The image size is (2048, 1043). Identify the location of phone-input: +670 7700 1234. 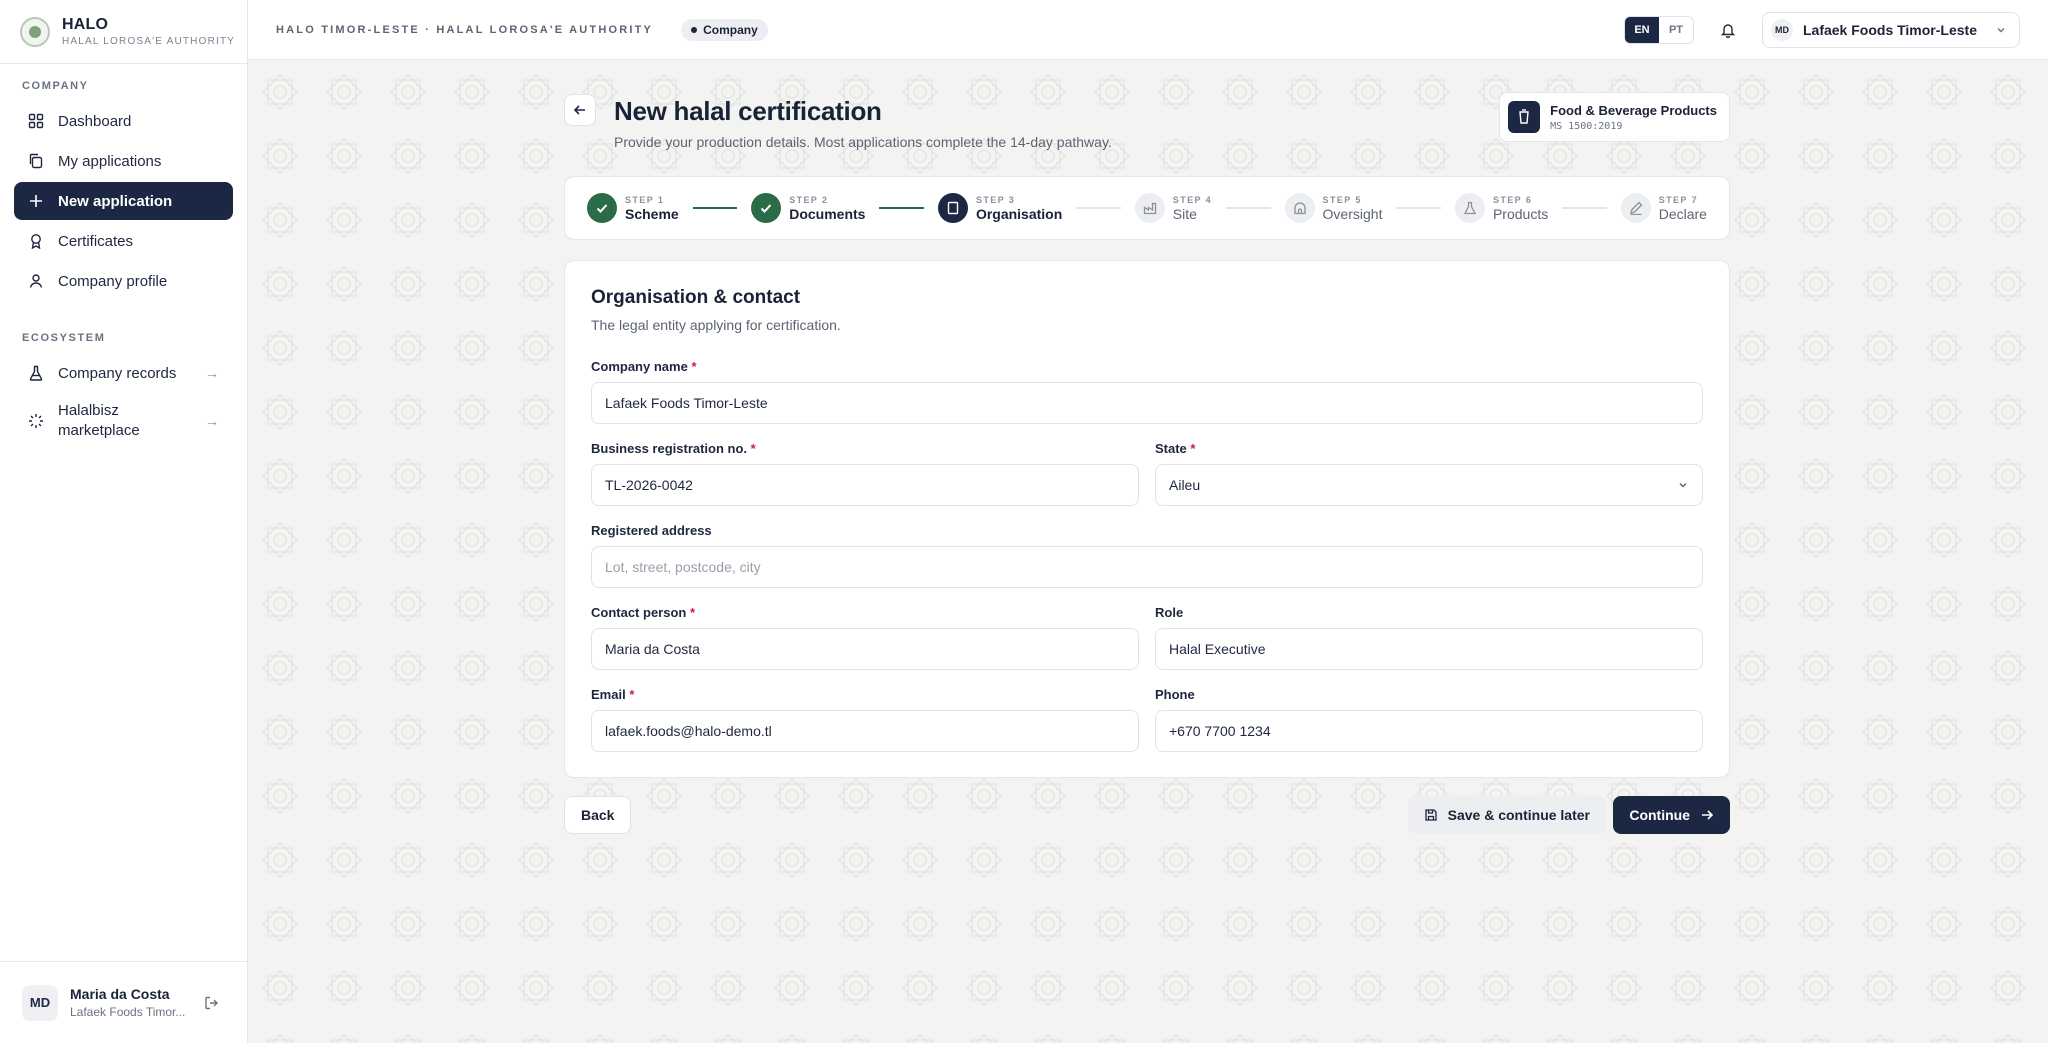
(1429, 731).